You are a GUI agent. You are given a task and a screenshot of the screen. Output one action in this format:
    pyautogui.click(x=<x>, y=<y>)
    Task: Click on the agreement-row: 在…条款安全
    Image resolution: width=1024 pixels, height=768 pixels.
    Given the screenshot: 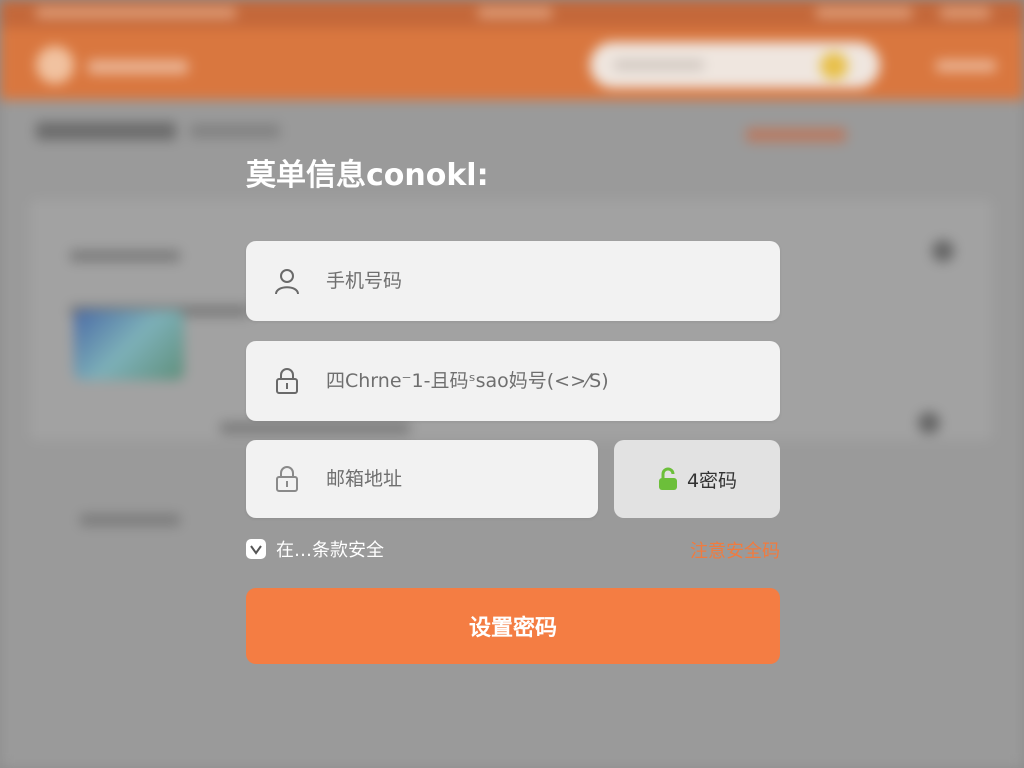 What is the action you would take?
    pyautogui.click(x=315, y=549)
    